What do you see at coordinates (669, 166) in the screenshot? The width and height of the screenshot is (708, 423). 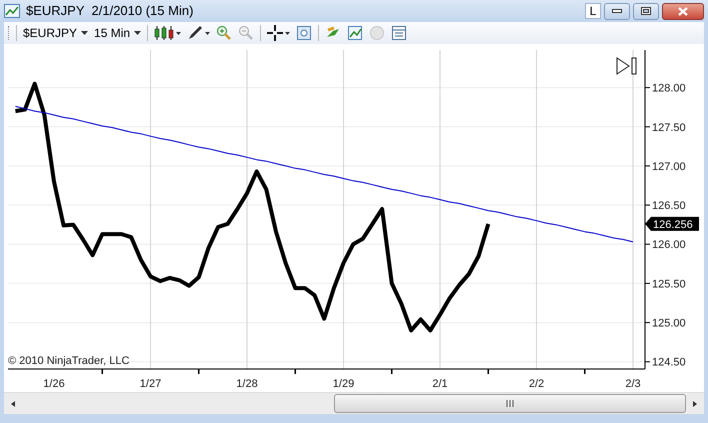 I see `price-axis-label: 127.00` at bounding box center [669, 166].